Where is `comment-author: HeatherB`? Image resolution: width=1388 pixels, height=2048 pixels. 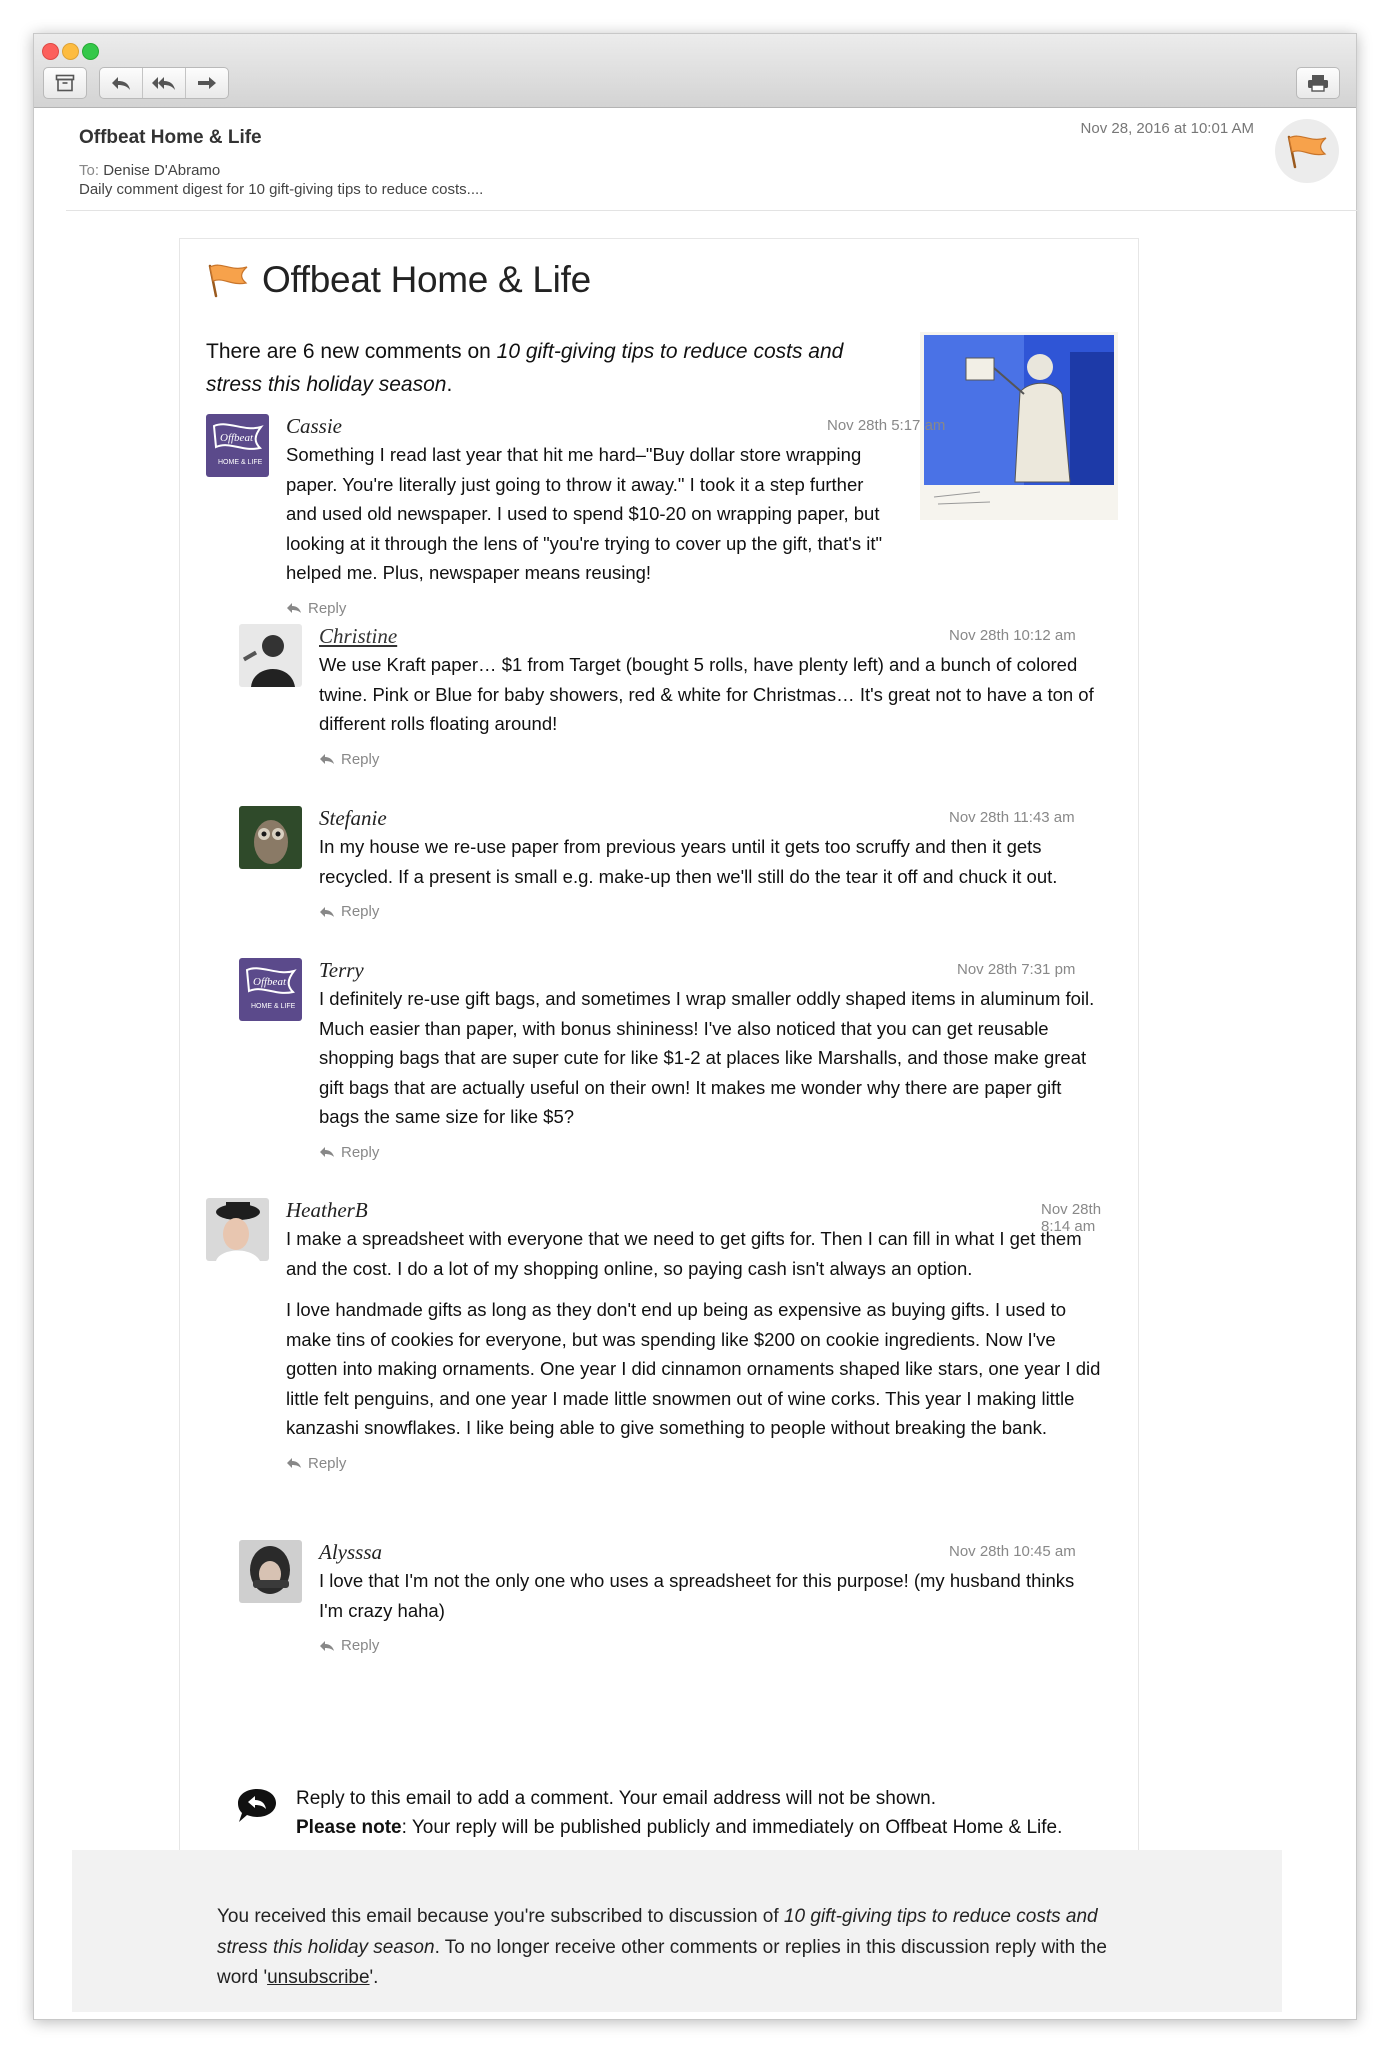 comment-author: HeatherB is located at coordinates (327, 1210).